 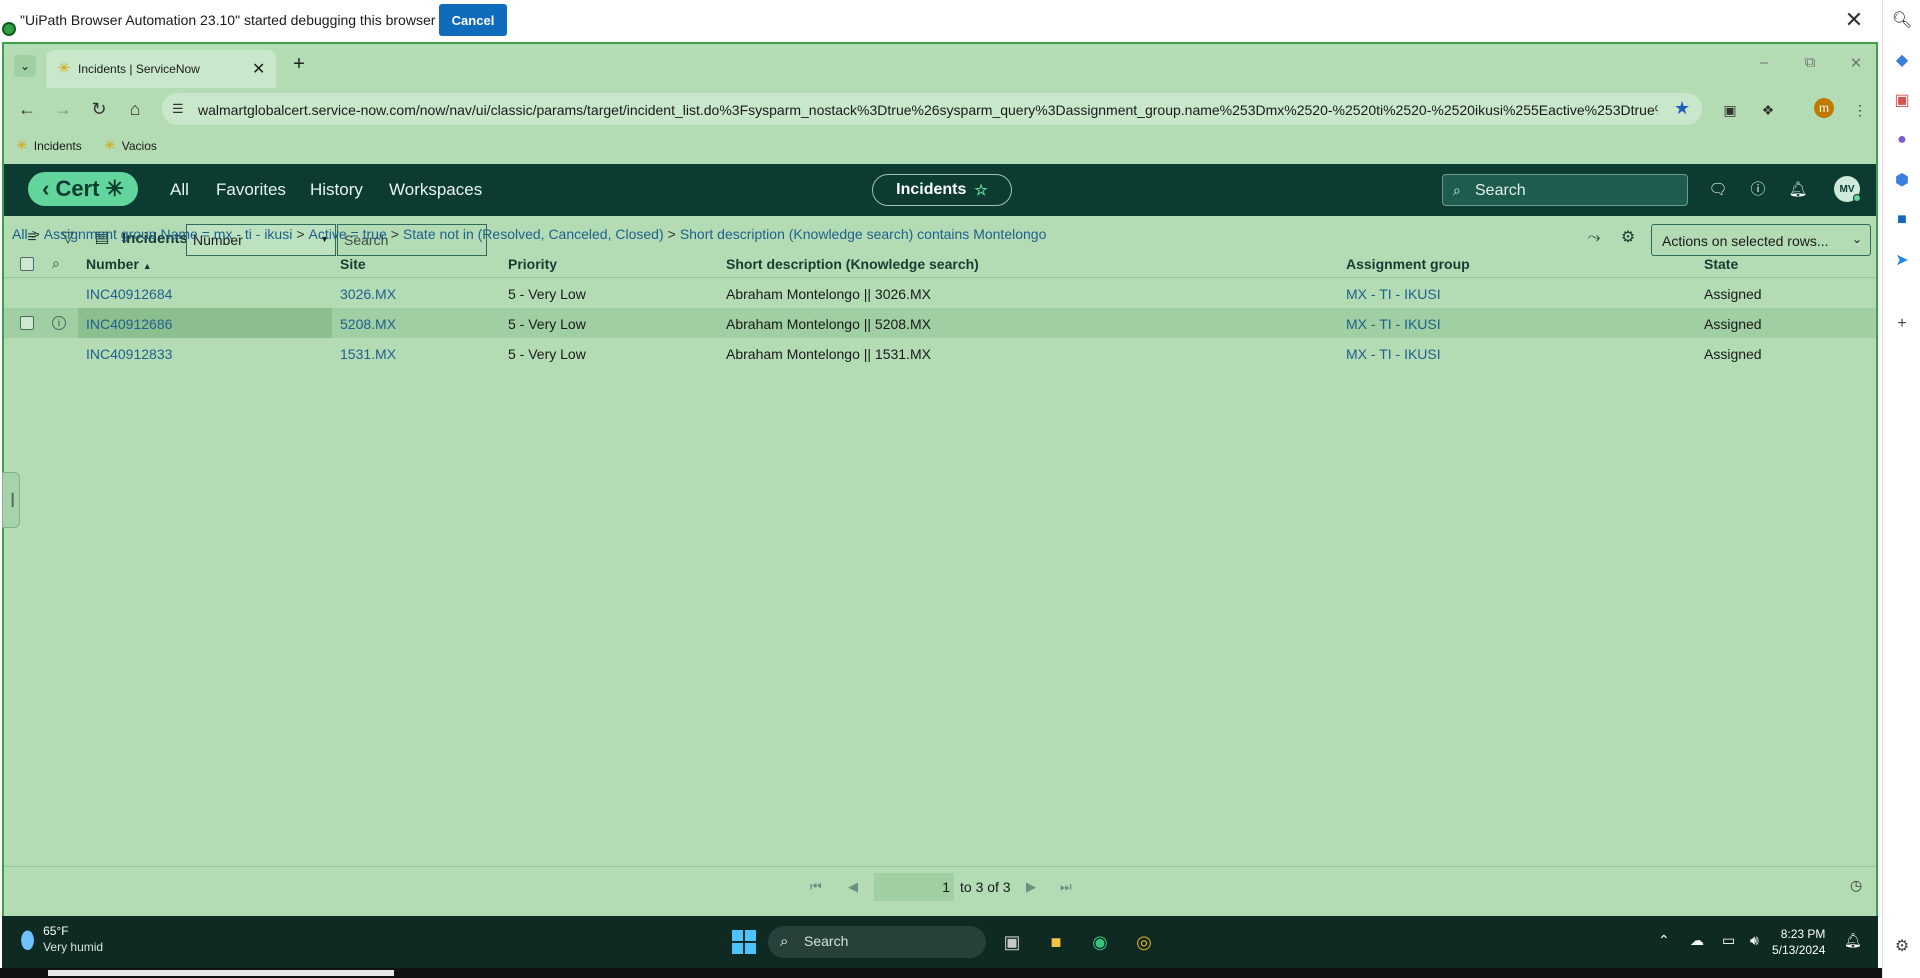 I want to click on tag-icon: ◆, so click(x=1902, y=60).